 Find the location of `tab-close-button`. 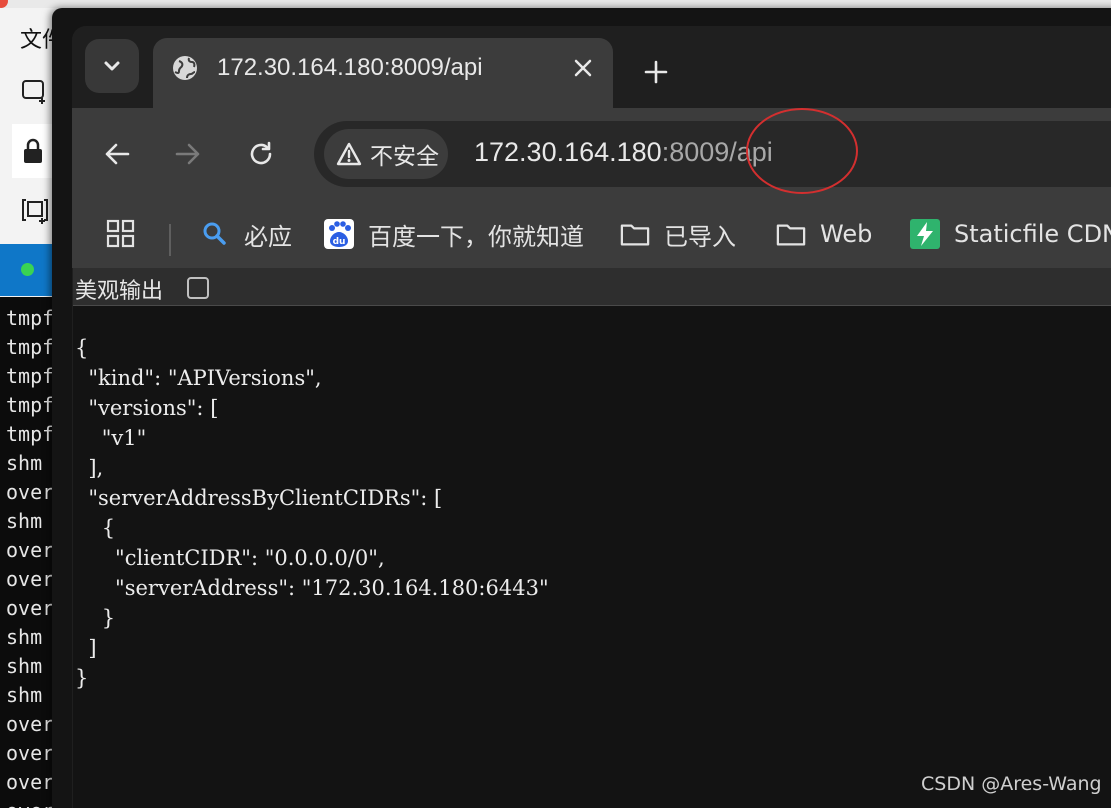

tab-close-button is located at coordinates (583, 68).